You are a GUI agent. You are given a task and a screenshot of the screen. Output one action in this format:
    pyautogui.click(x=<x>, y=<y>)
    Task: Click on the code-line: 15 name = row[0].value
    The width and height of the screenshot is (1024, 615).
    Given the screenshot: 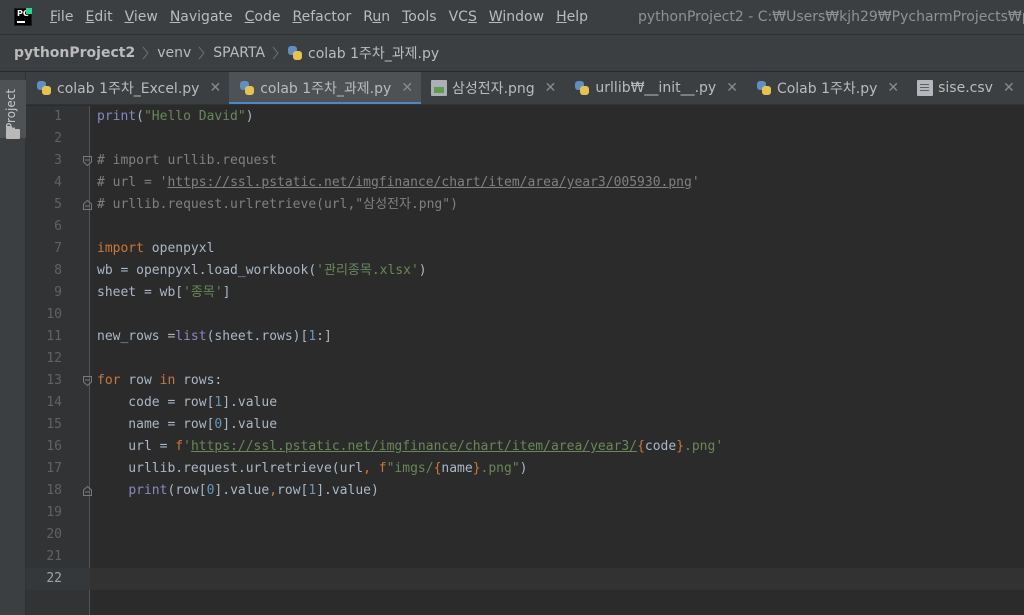 What is the action you would take?
    pyautogui.click(x=525, y=425)
    